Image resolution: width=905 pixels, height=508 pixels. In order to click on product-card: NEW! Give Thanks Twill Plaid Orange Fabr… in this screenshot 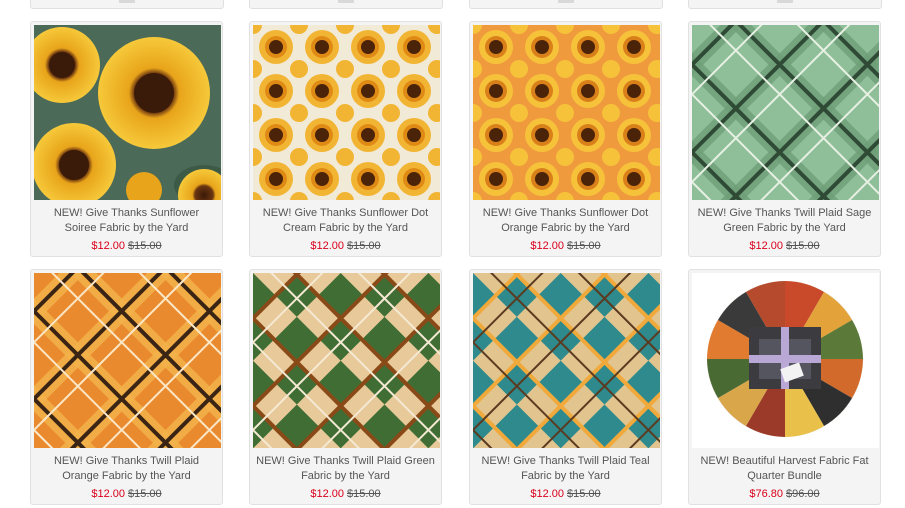, I will do `click(126, 387)`.